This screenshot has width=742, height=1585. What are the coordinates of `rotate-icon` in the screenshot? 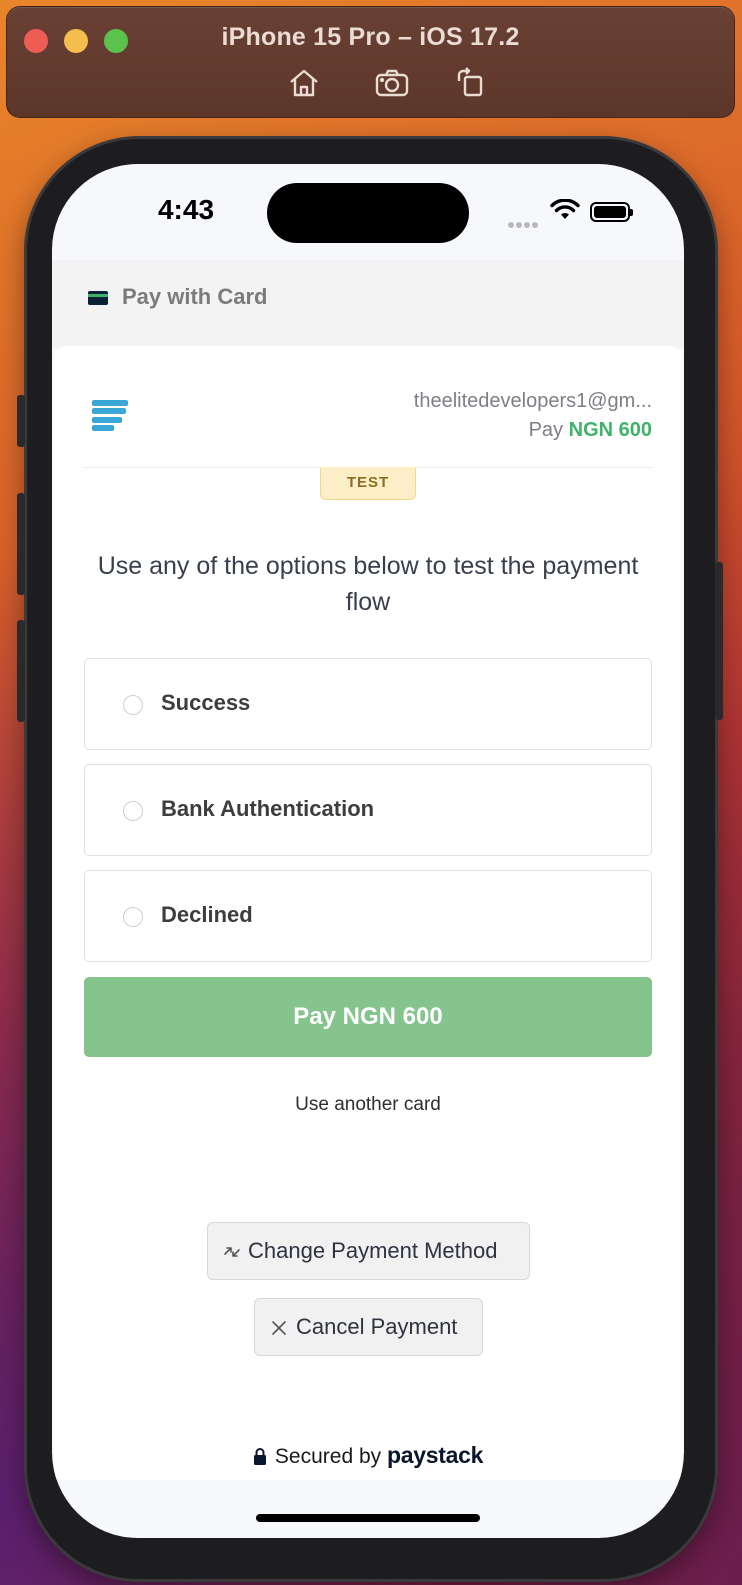 It's located at (471, 83).